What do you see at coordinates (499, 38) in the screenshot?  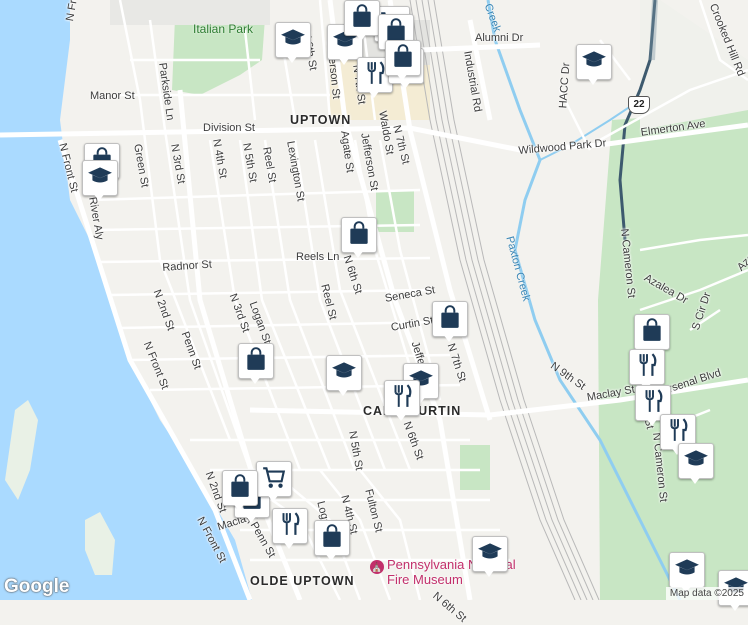 I see `street-label: Alumni Dr` at bounding box center [499, 38].